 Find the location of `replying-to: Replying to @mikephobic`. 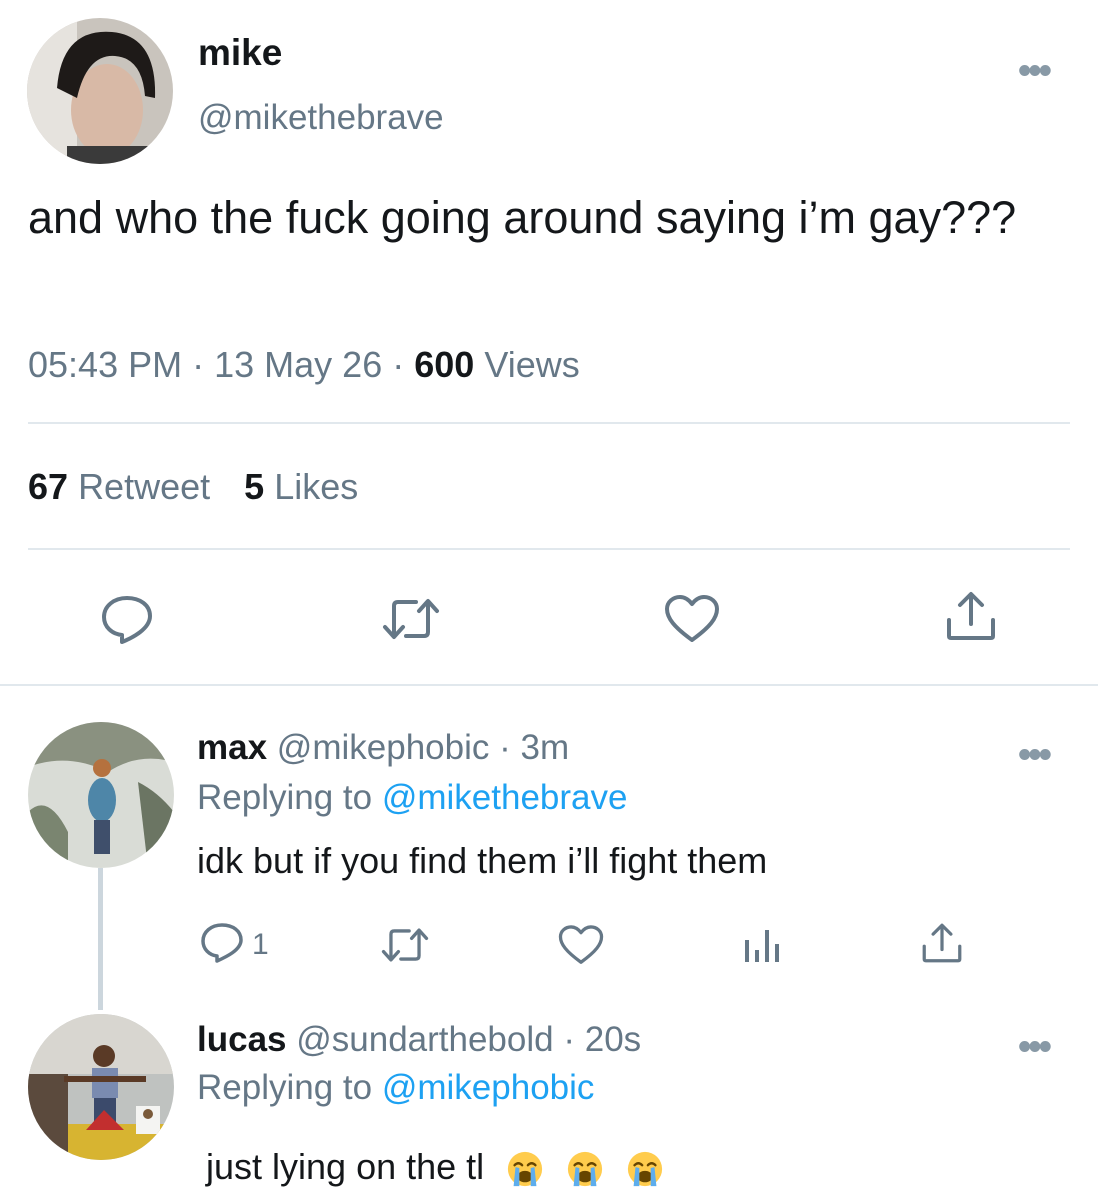

replying-to: Replying to @mikephobic is located at coordinates (395, 1088).